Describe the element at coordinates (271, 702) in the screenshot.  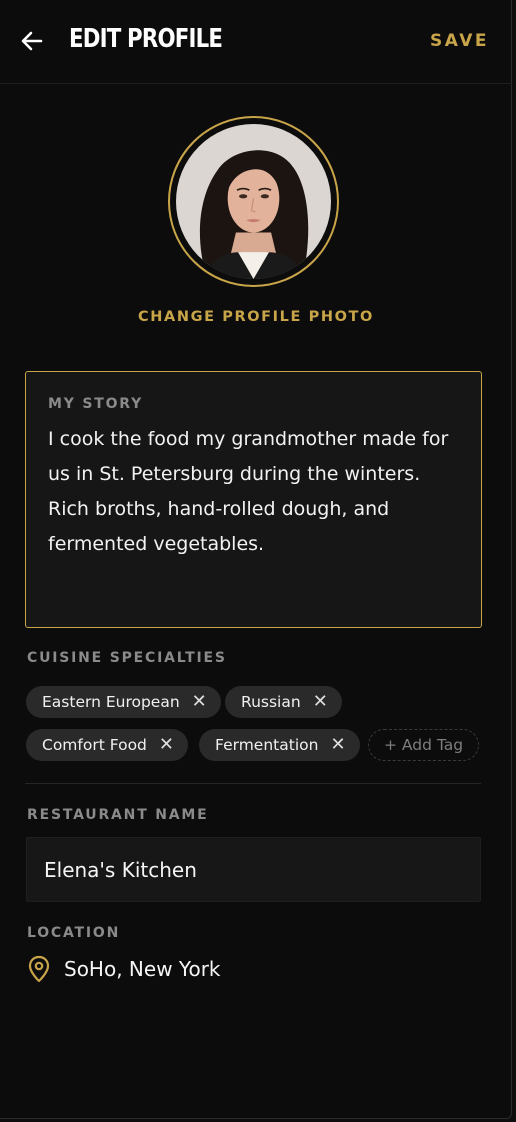
I see `tag-label: Russian` at that location.